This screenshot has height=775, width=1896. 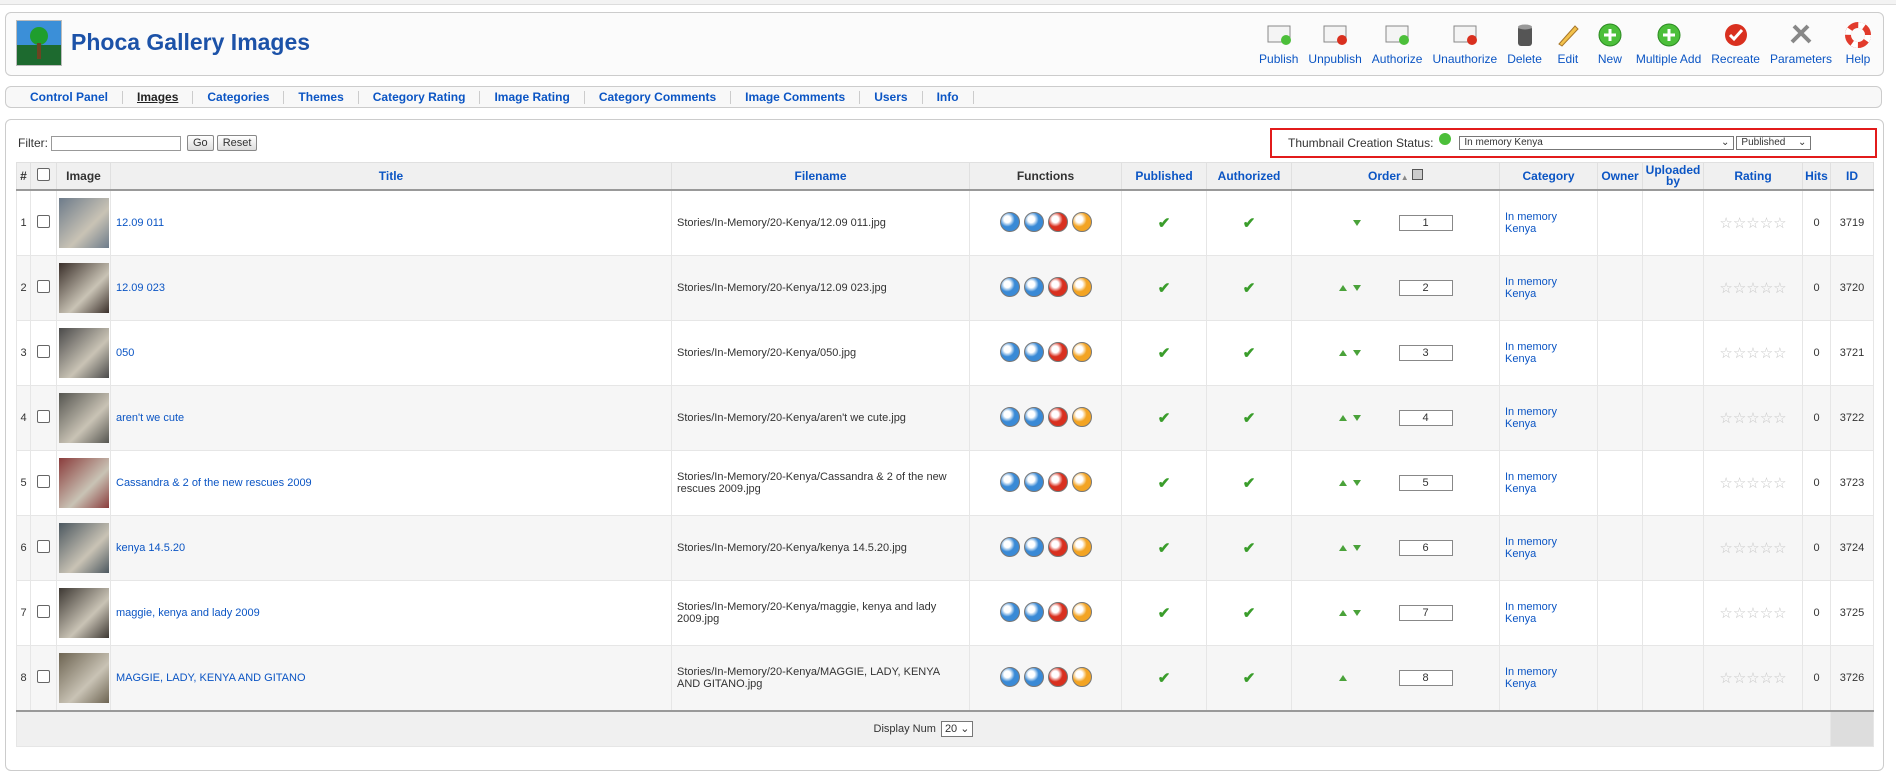 What do you see at coordinates (1425, 353) in the screenshot?
I see `order-input: 3` at bounding box center [1425, 353].